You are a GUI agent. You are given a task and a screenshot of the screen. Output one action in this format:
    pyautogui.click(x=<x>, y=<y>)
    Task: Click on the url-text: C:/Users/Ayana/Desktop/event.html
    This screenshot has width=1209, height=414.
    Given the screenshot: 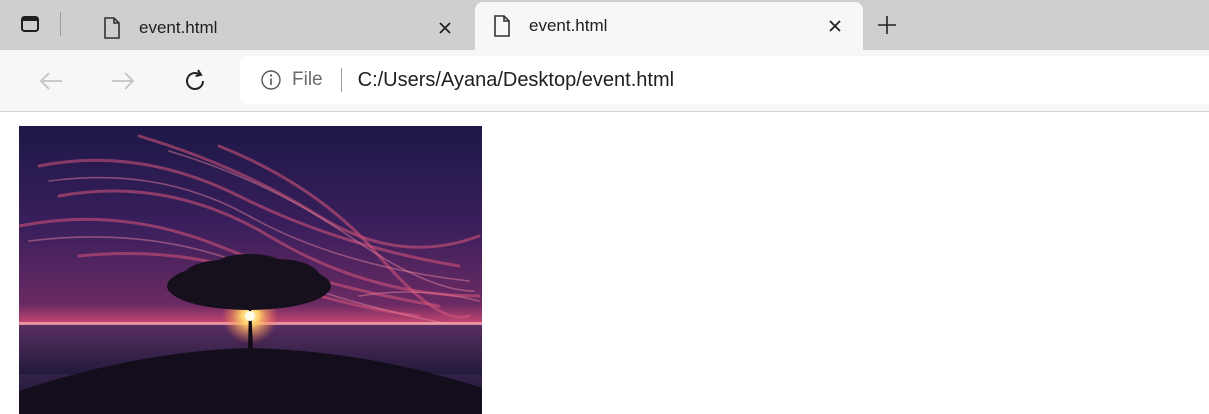 What is the action you would take?
    pyautogui.click(x=516, y=80)
    